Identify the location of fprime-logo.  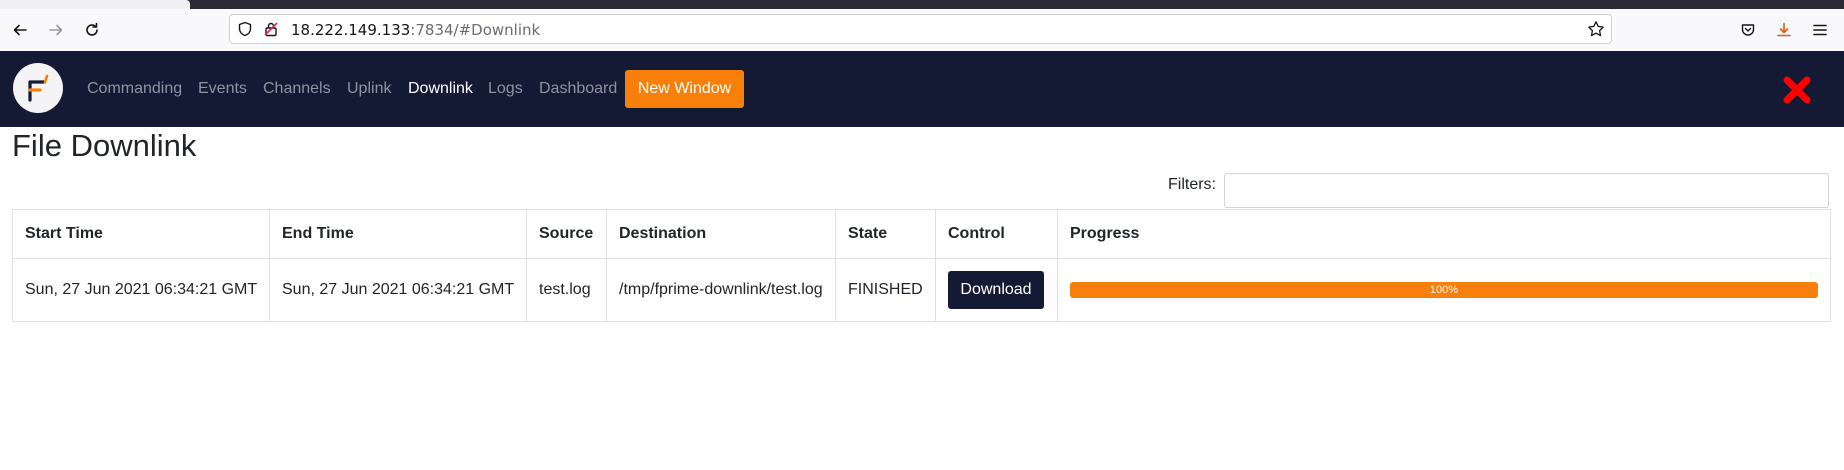
(38, 88).